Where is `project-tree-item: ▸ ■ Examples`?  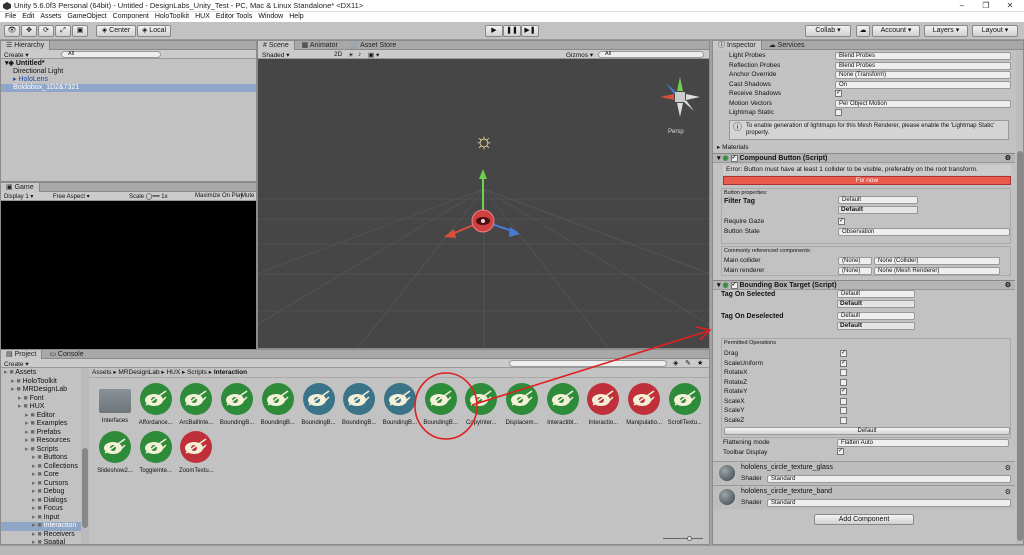
project-tree-item: ▸ ■ Examples is located at coordinates (44, 424).